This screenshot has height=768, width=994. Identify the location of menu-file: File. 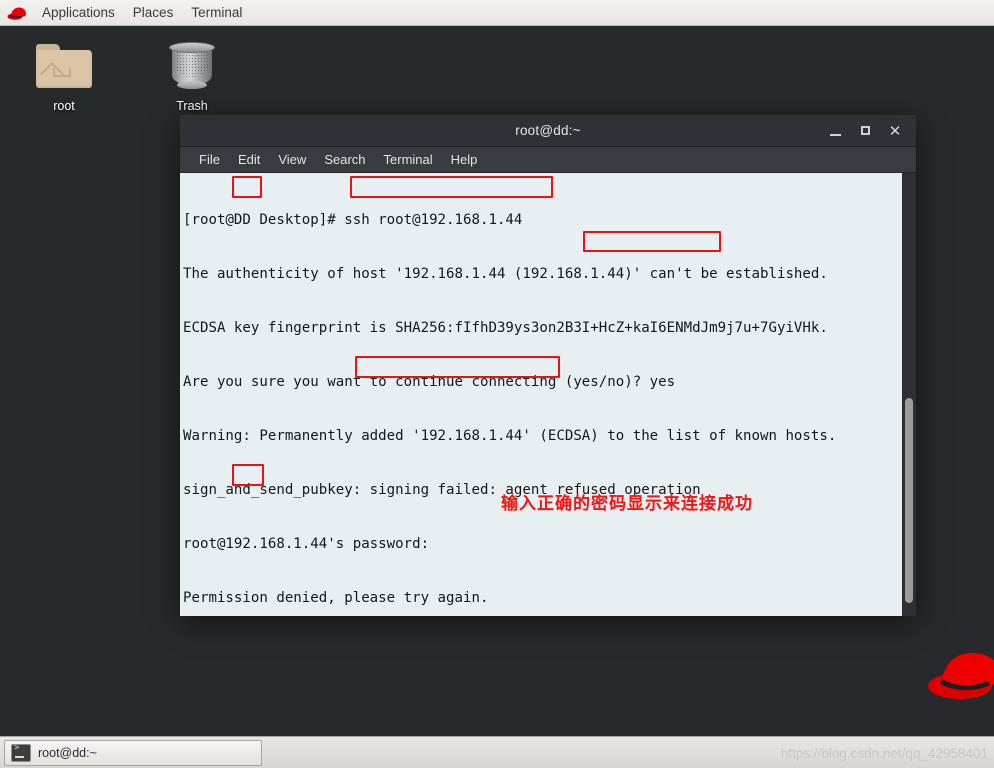
(209, 159).